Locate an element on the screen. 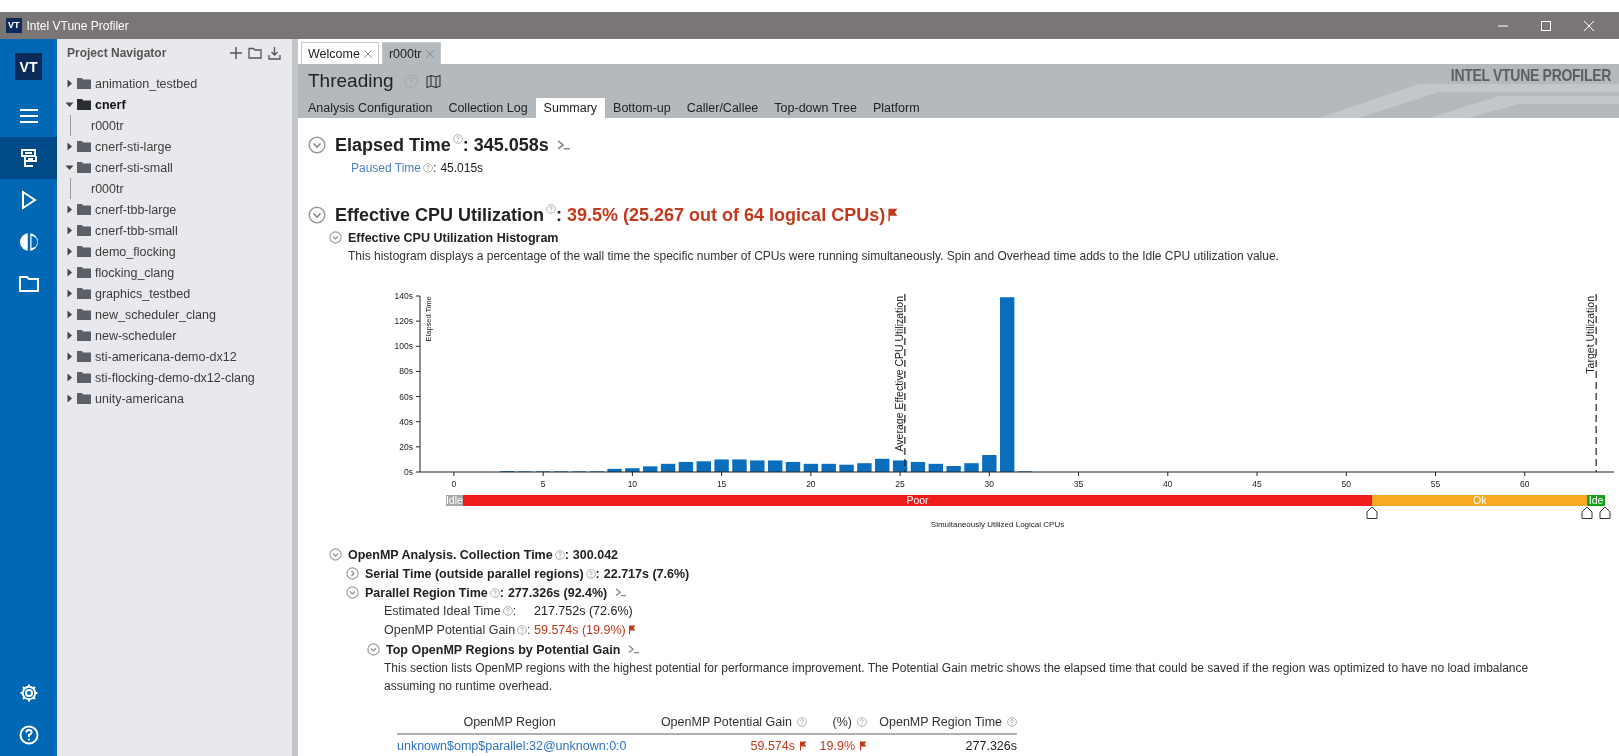  app-logo: VT is located at coordinates (14, 25).